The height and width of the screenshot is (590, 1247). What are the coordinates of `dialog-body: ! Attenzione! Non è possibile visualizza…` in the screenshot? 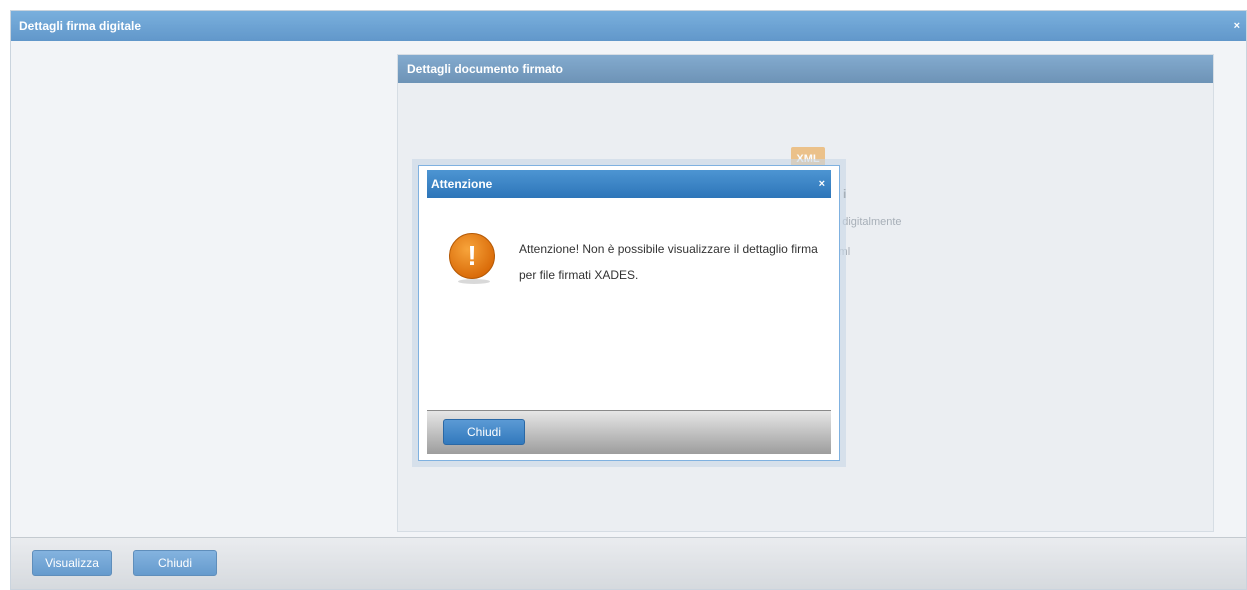 It's located at (629, 304).